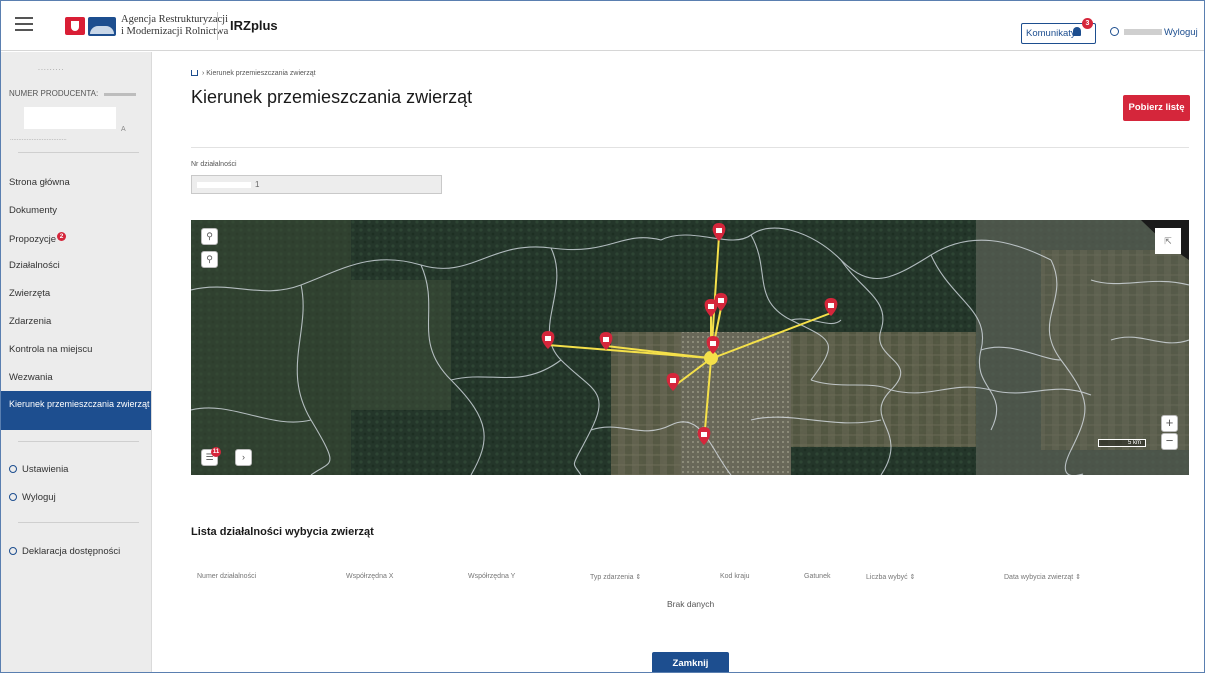  What do you see at coordinates (736, 403) in the screenshot?
I see `map-town-area` at bounding box center [736, 403].